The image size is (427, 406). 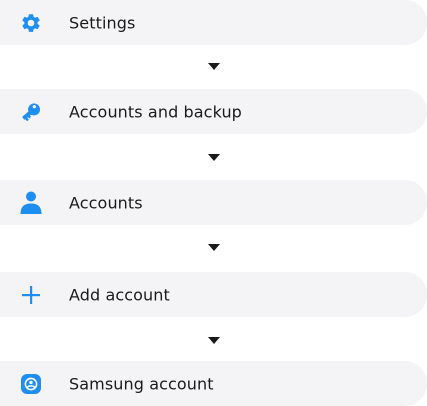 I want to click on step-accounts-and-backup: Accounts and backup, so click(x=213, y=111).